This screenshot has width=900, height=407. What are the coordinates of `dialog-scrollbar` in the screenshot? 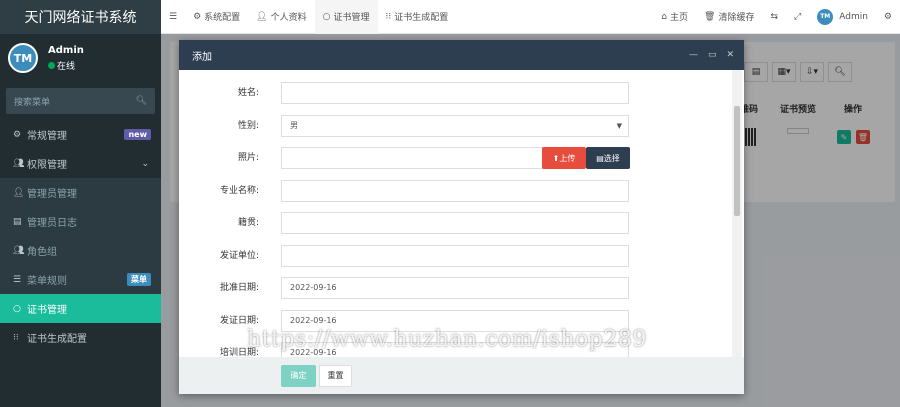 It's located at (737, 213).